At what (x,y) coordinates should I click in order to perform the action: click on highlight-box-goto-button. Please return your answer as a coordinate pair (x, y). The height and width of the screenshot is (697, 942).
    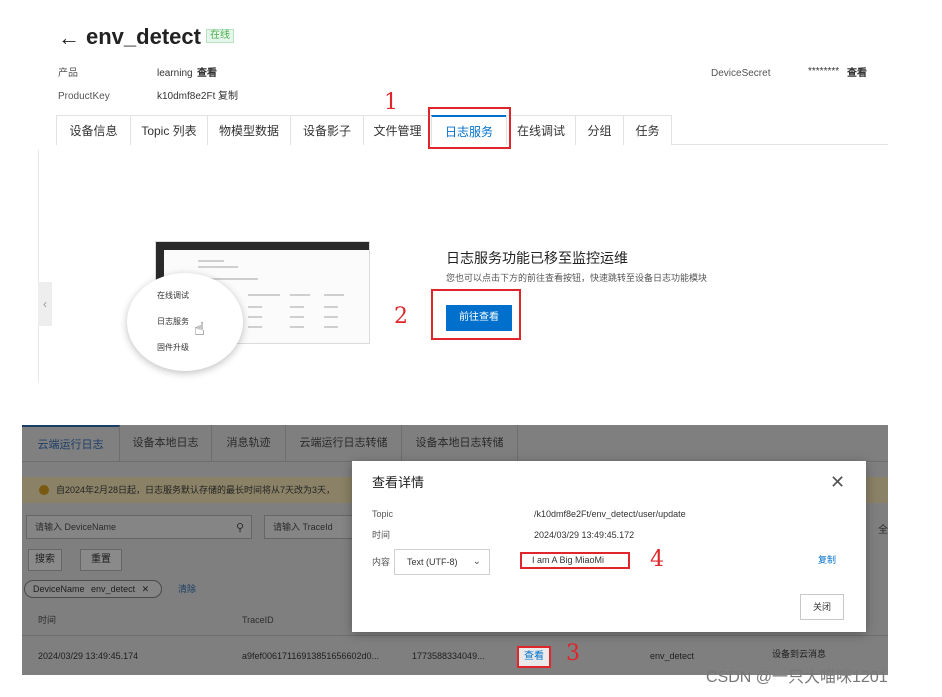
    Looking at the image, I should click on (476, 314).